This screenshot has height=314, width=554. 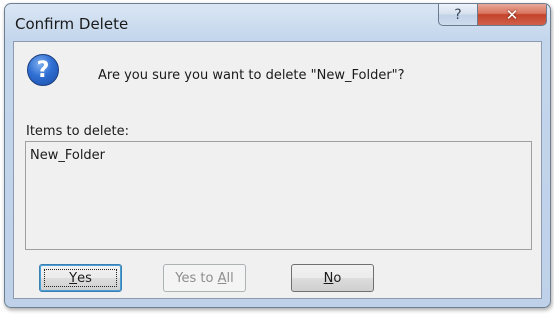 I want to click on title-bar: Confirm Delete ? ✕, so click(x=277, y=23).